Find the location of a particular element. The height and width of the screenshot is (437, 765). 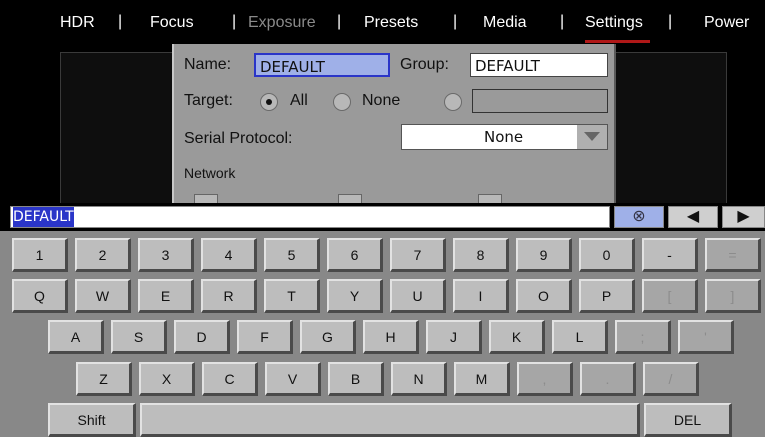

key-d: D is located at coordinates (202, 337).